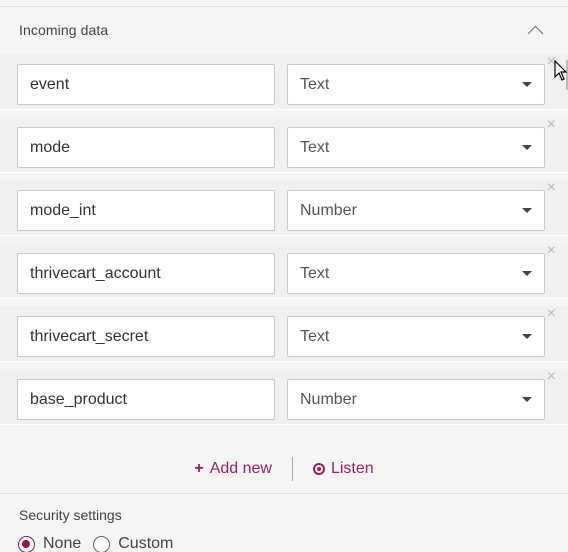 The width and height of the screenshot is (568, 552). Describe the element at coordinates (199, 468) in the screenshot. I see `plus-icon: +` at that location.